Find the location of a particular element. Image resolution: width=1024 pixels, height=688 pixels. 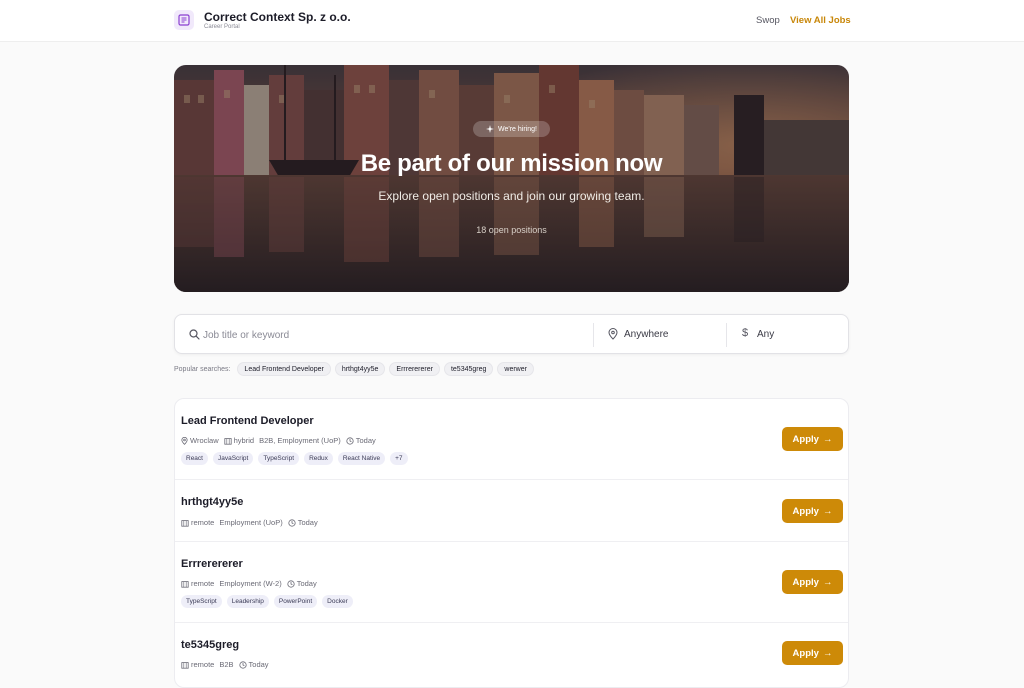

job-title: Lead Frontend Developer is located at coordinates (247, 421).